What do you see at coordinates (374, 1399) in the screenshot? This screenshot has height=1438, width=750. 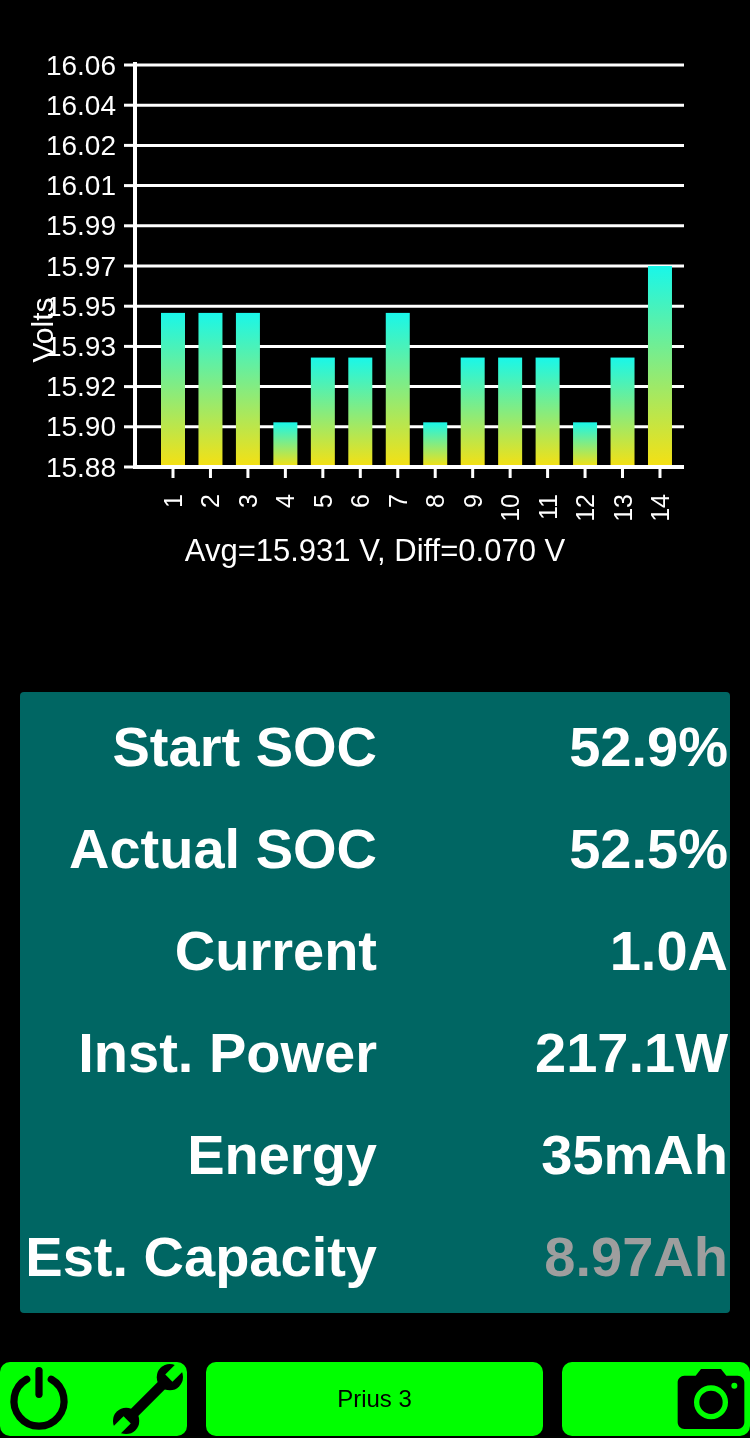 I see `vehicle-button: Prius 3` at bounding box center [374, 1399].